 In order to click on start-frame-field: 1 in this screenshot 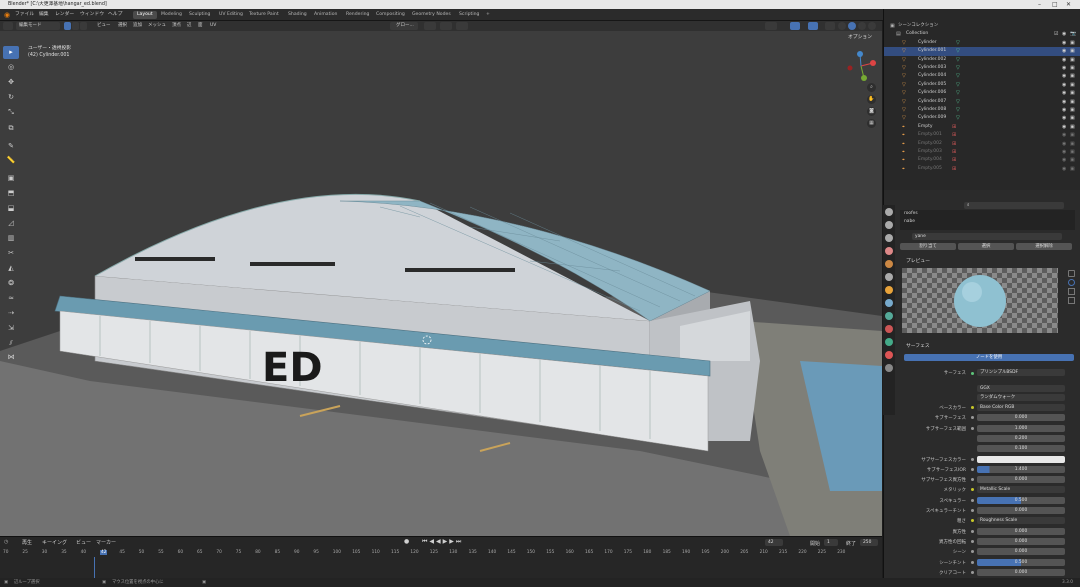, I will do `click(831, 542)`.